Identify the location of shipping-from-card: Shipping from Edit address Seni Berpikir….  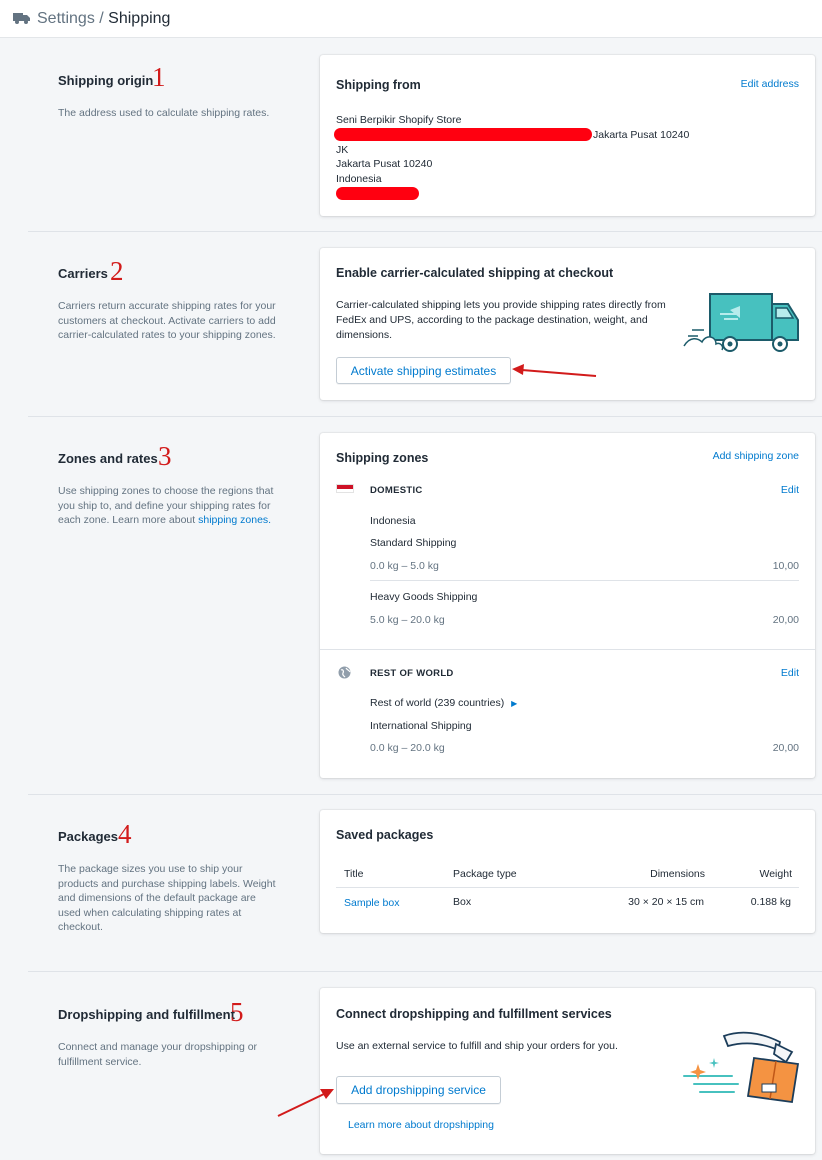
(567, 135).